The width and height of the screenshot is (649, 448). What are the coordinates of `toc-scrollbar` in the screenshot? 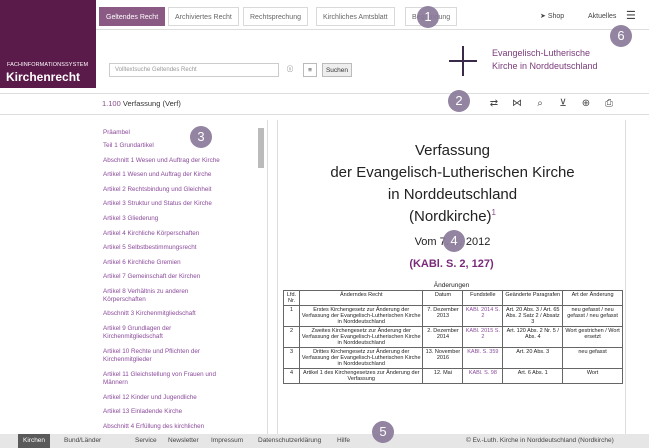 It's located at (261, 148).